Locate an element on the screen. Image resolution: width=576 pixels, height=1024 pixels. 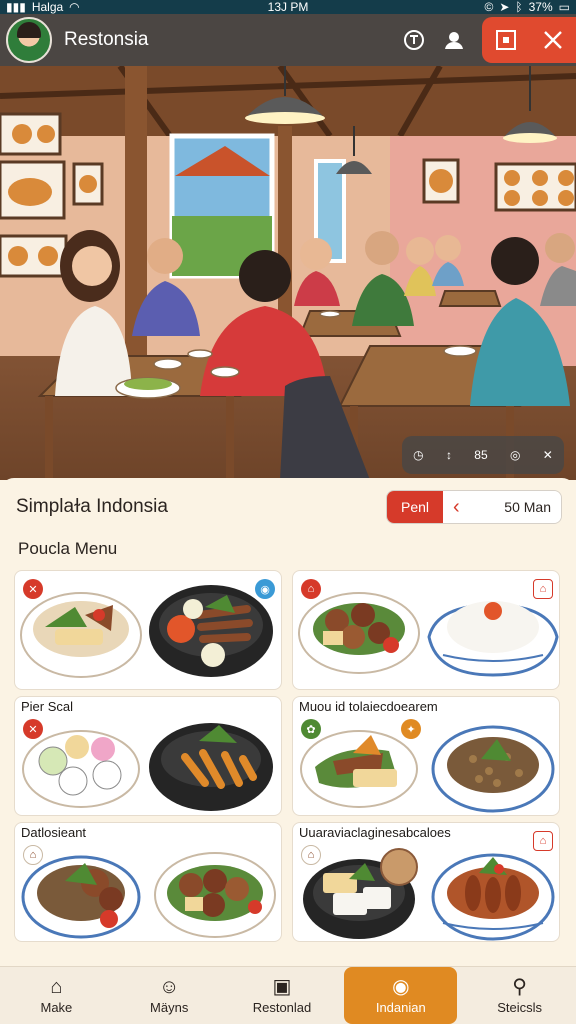
timer-icon is located at coordinates (414, 40).